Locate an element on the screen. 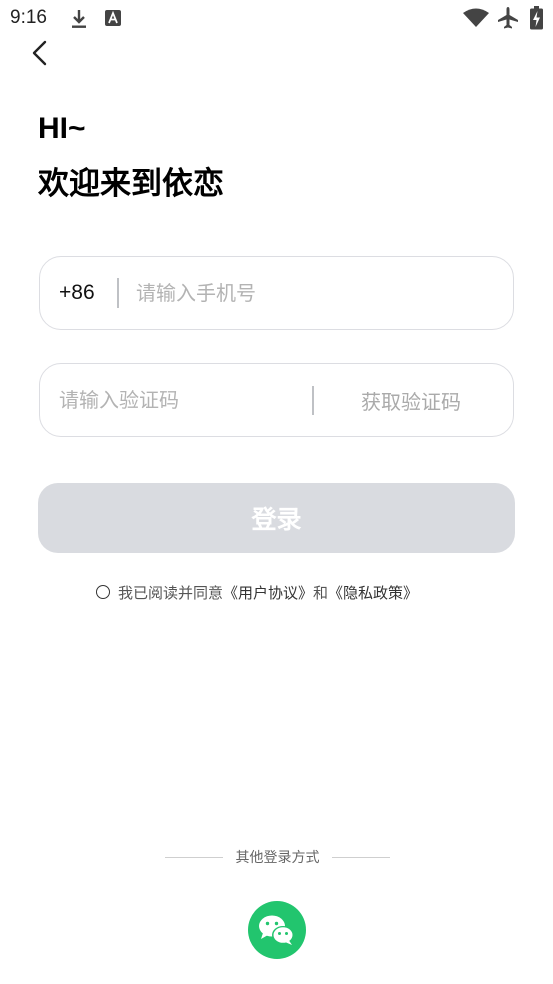 This screenshot has width=553, height=984. wechat-icon is located at coordinates (276, 930).